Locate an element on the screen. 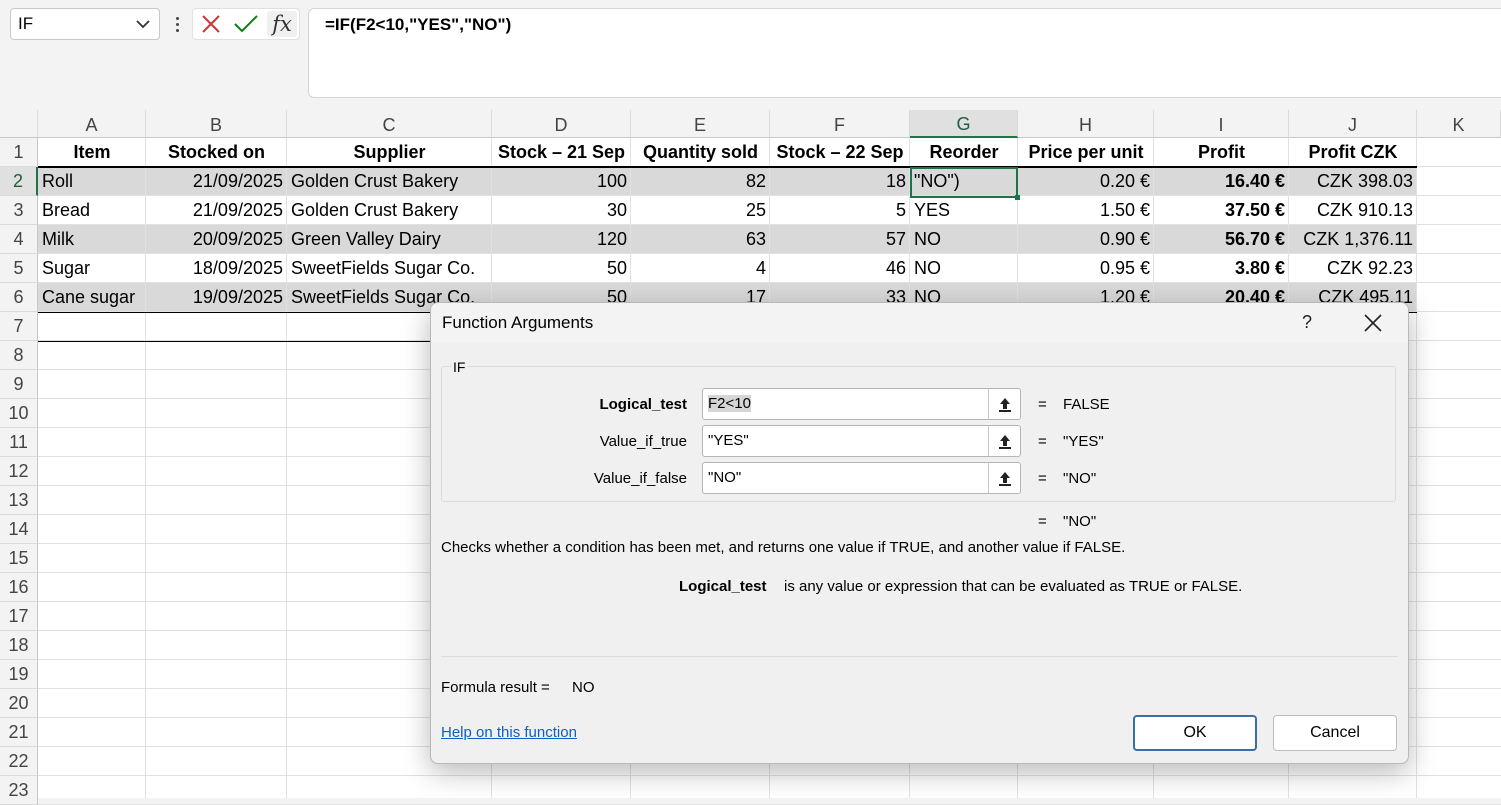  table-cell: 0.90 € is located at coordinates (1086, 239).